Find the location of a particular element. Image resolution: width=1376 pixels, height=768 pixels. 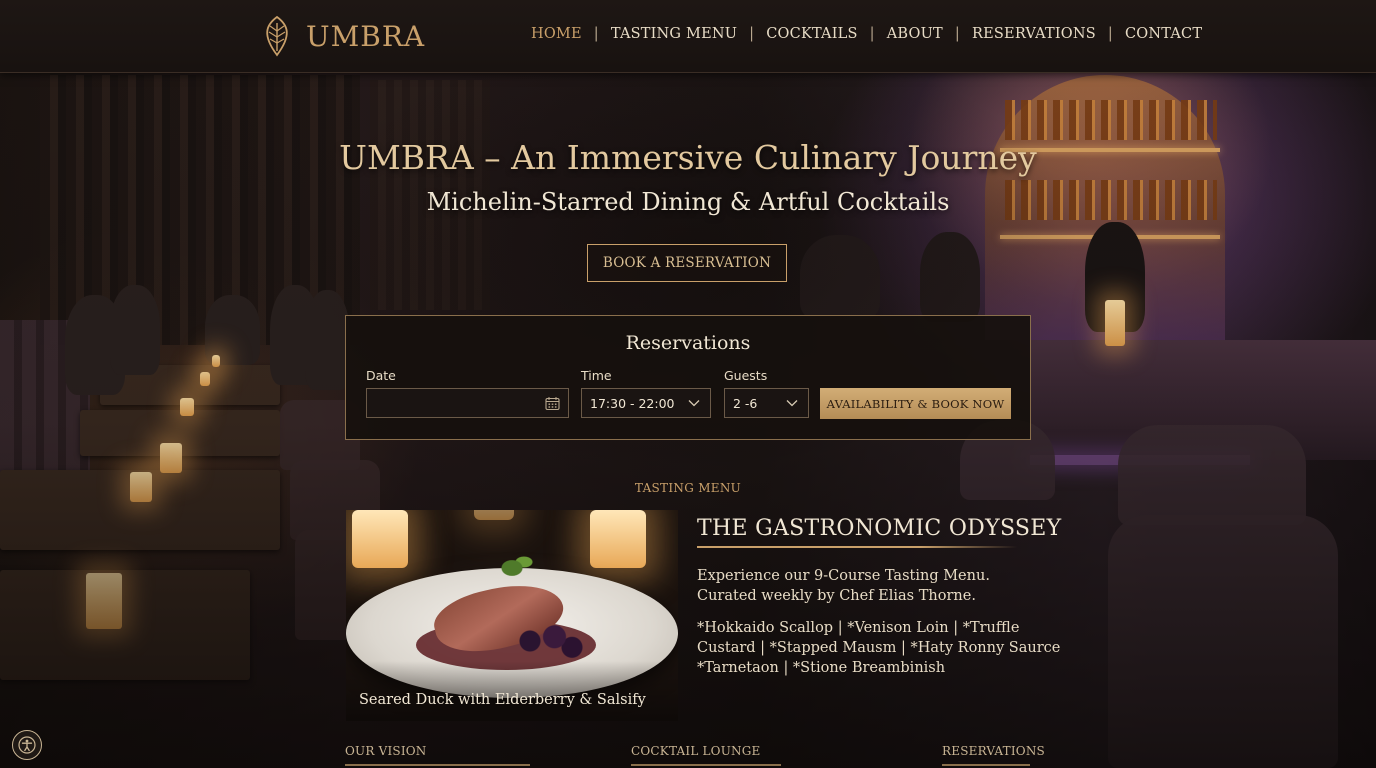

title-underline is located at coordinates (857, 547).